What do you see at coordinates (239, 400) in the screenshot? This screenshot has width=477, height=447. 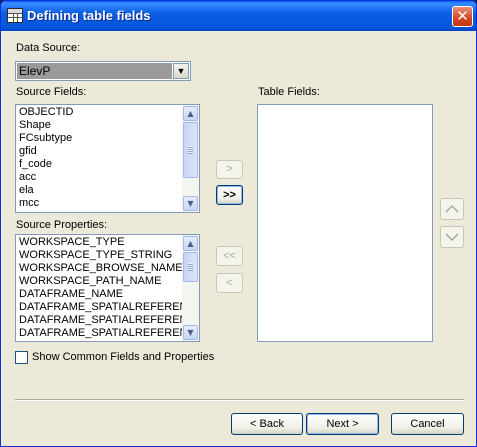 I see `footer-divider` at bounding box center [239, 400].